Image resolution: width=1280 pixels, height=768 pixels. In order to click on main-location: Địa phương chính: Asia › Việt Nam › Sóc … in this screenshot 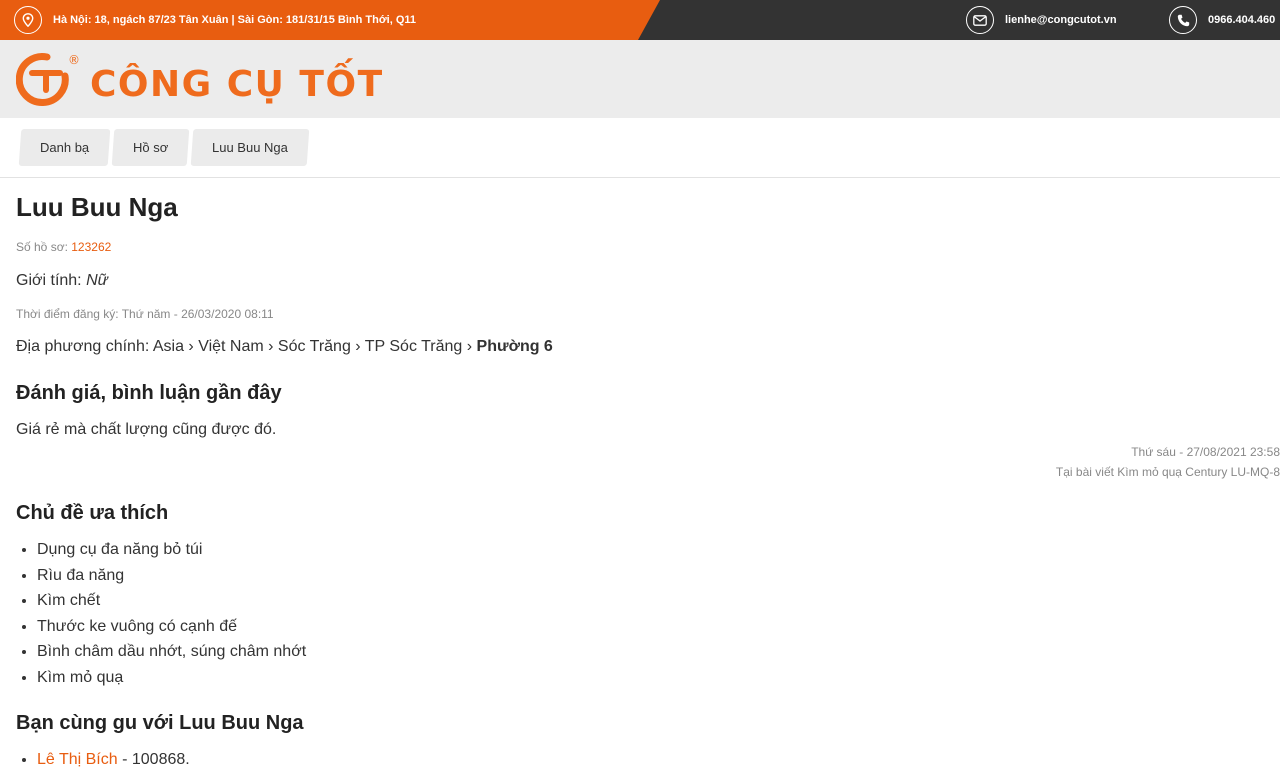, I will do `click(284, 347)`.